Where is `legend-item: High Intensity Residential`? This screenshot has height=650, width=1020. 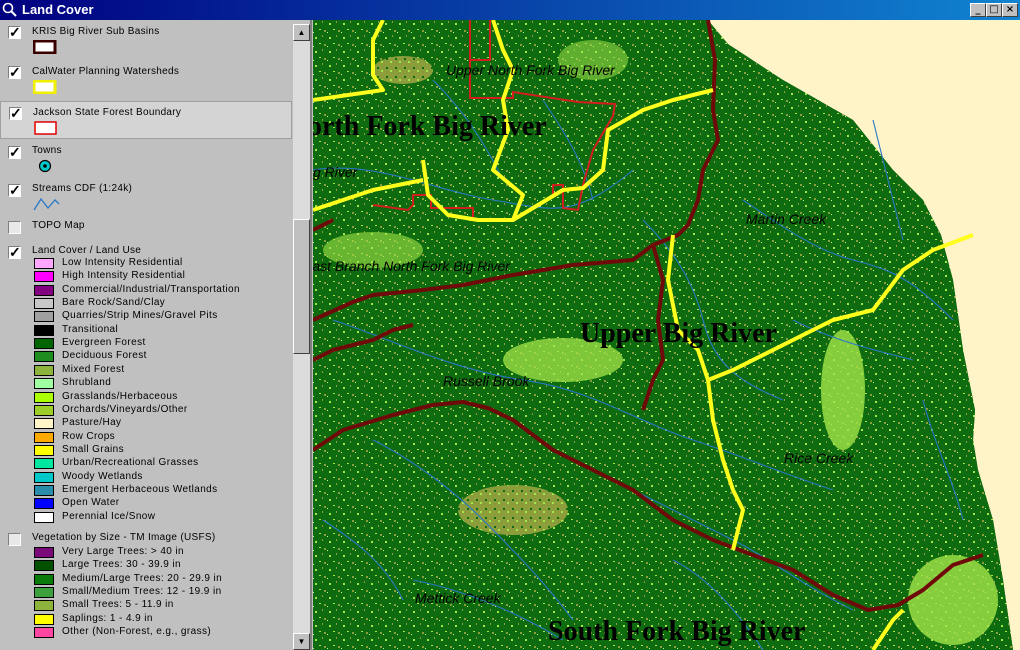 legend-item: High Intensity Residential is located at coordinates (163, 276).